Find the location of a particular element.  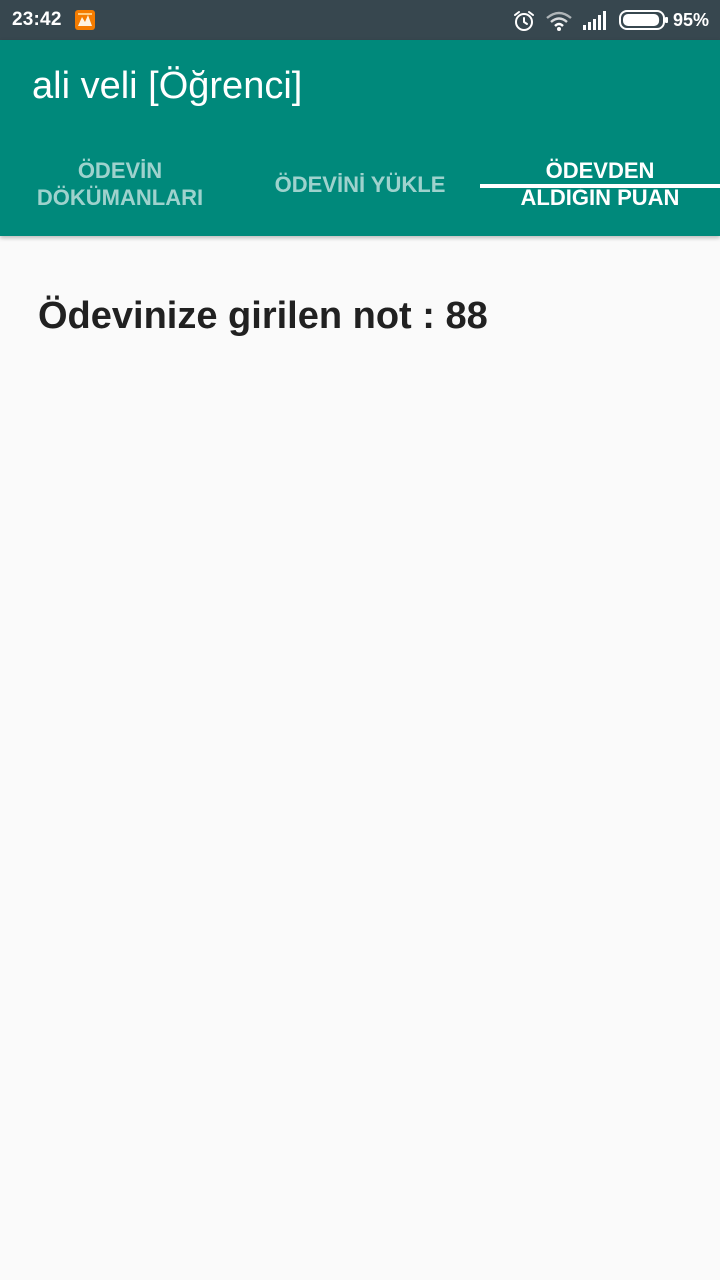

battery-icon is located at coordinates (643, 20).